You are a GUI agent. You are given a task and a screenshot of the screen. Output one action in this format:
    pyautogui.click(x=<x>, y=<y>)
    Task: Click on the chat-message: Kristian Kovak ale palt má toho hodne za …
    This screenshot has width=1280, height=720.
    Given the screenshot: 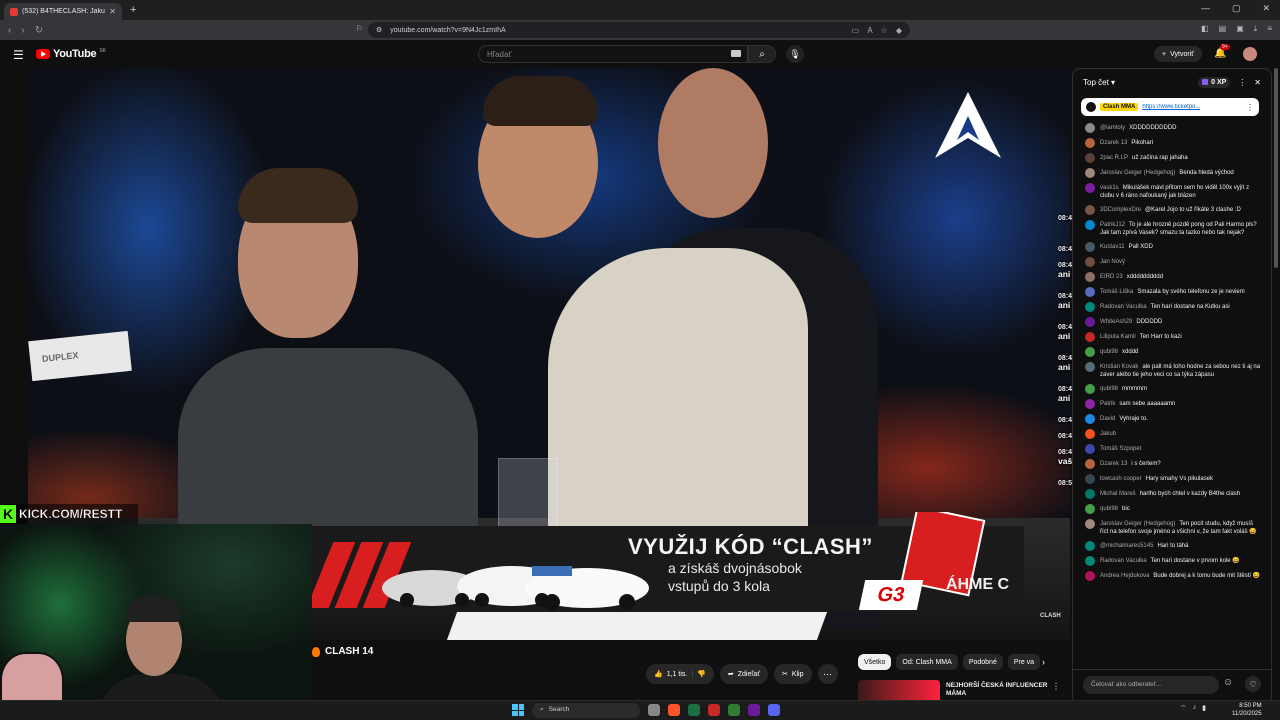 What is the action you would take?
    pyautogui.click(x=1172, y=371)
    